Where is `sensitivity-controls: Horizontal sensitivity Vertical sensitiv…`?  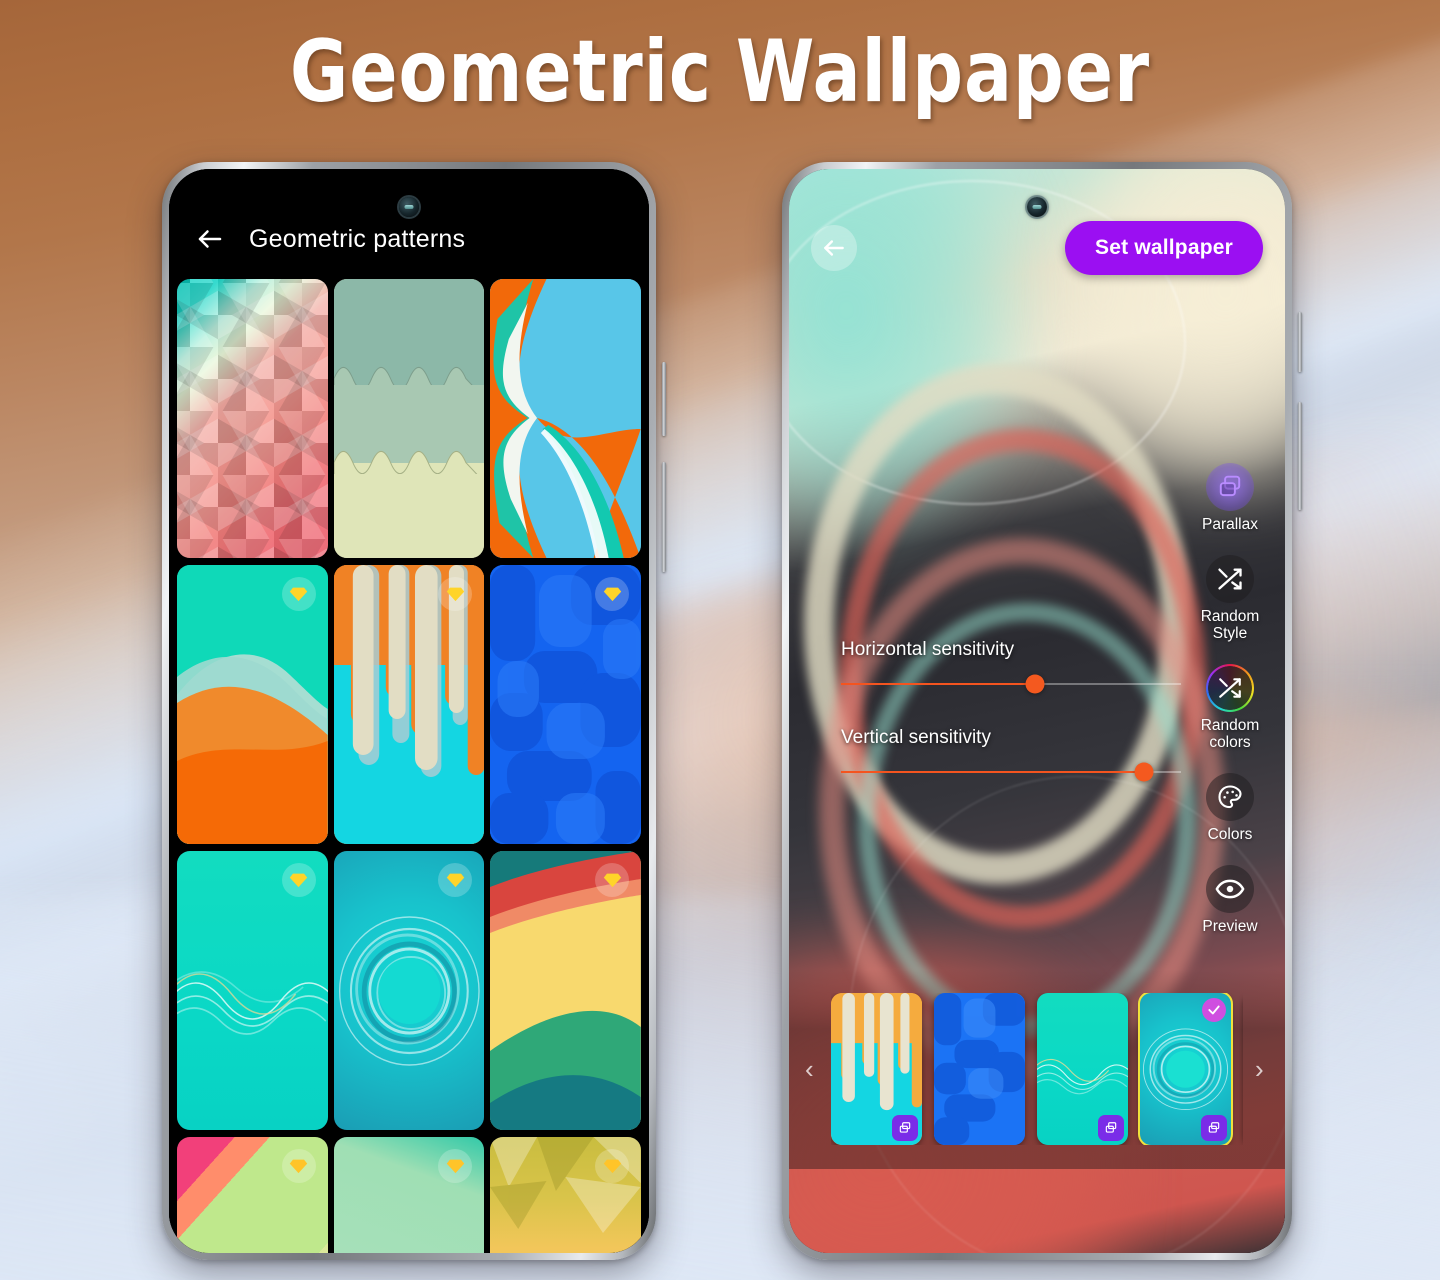
sensitivity-controls: Horizontal sensitivity Vertical sensitiv… is located at coordinates (1011, 727).